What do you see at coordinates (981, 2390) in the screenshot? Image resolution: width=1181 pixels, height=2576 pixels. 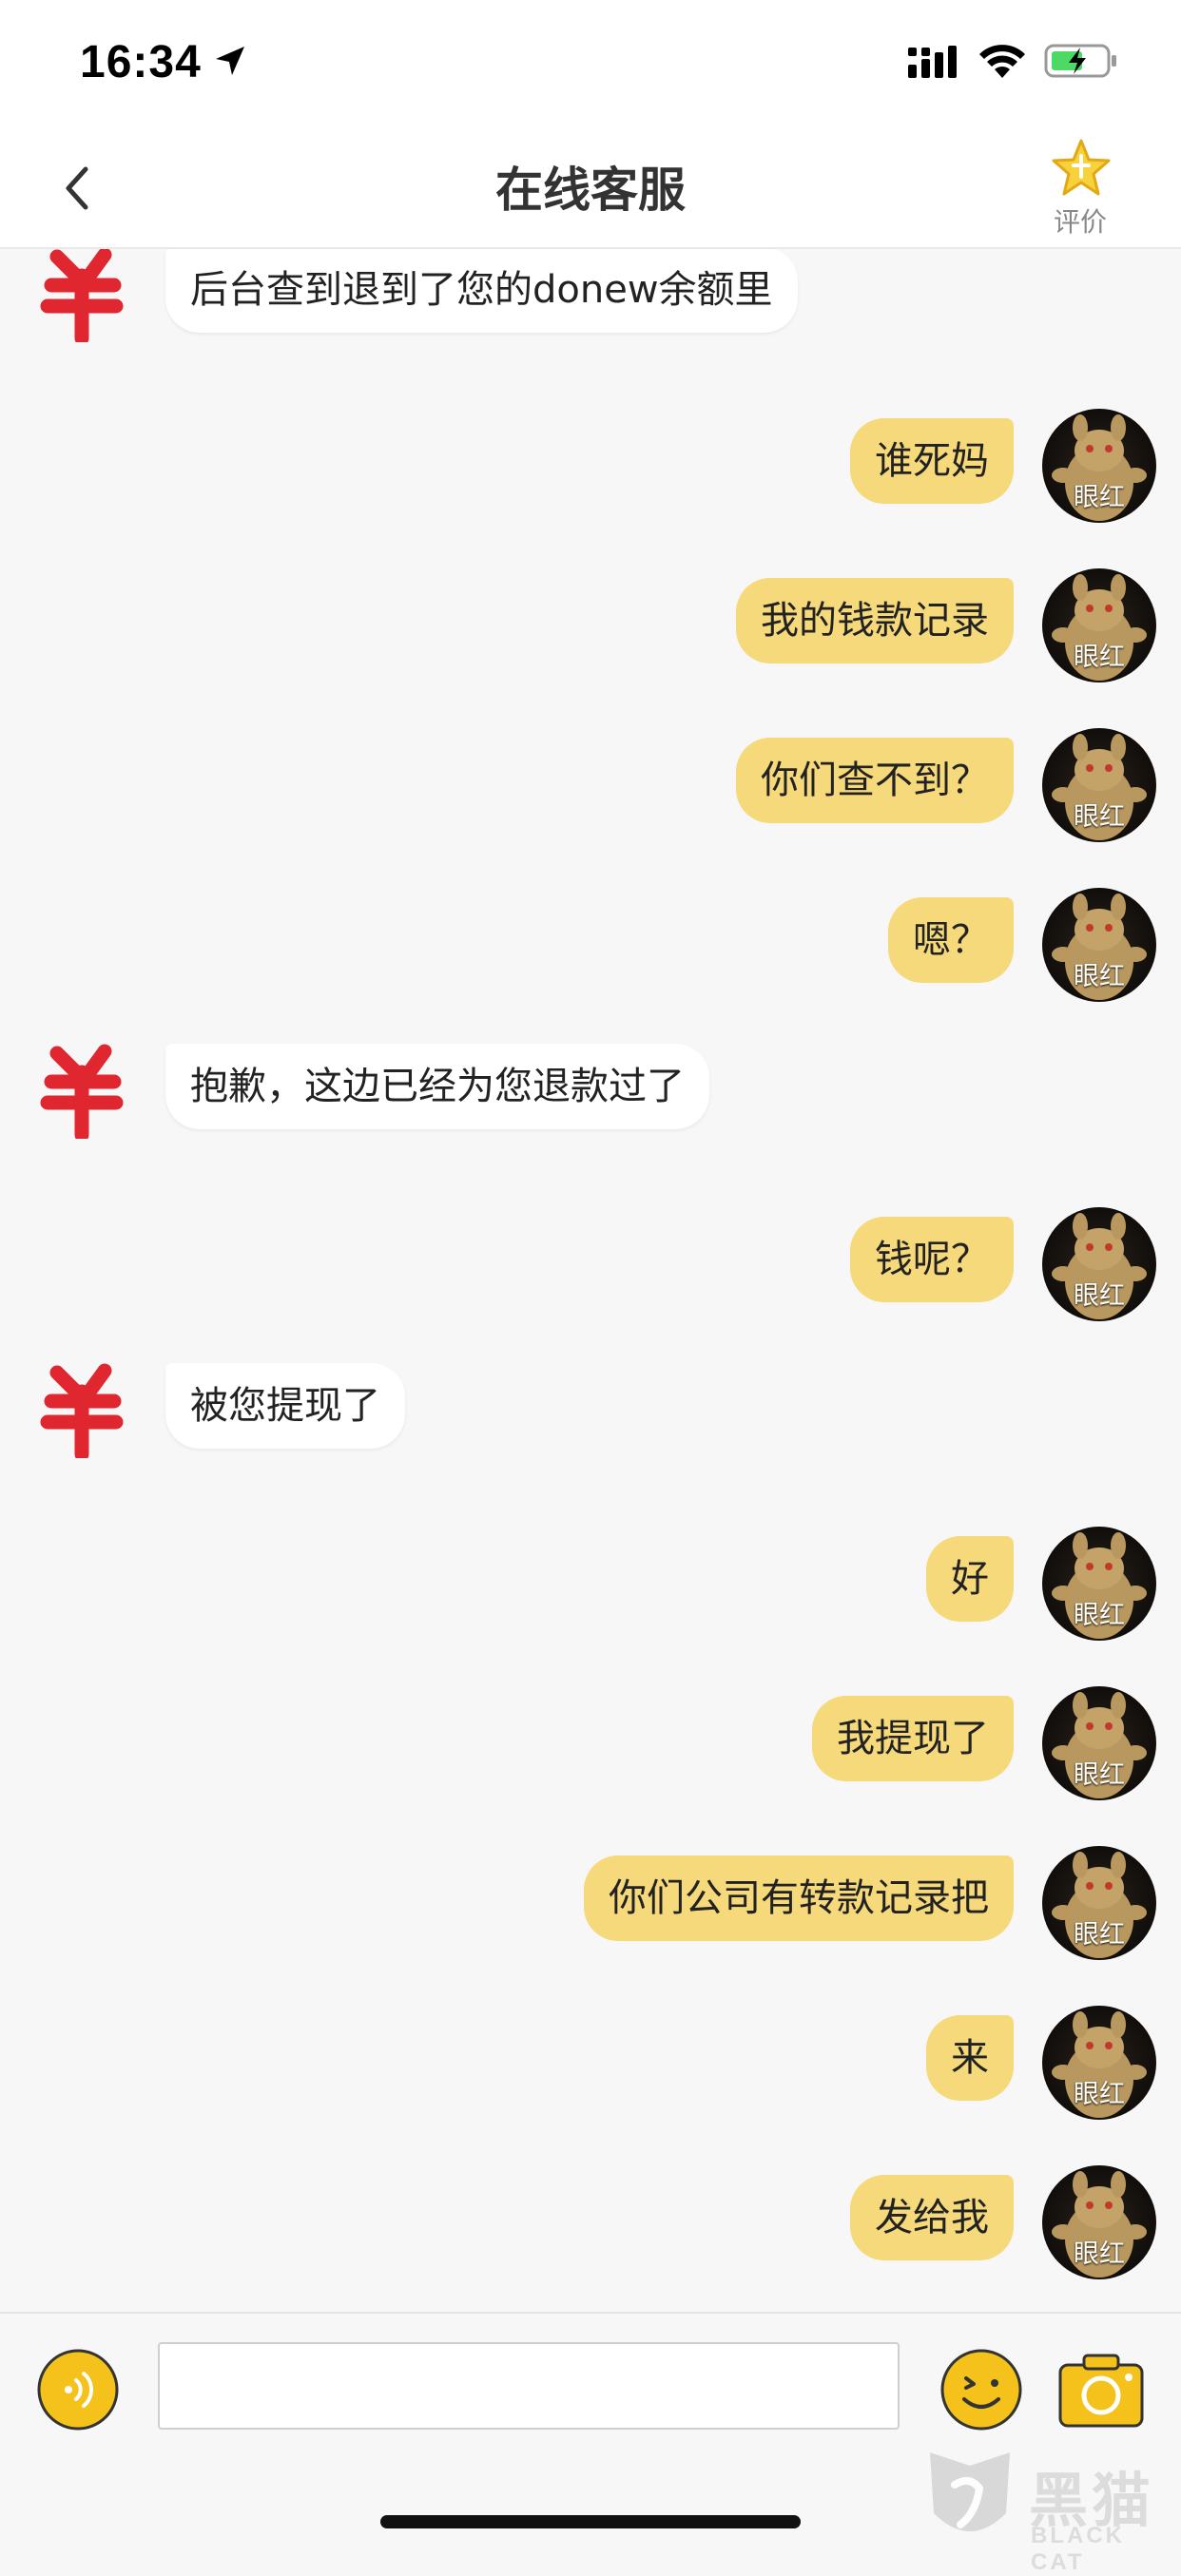 I see `emoji-icon` at bounding box center [981, 2390].